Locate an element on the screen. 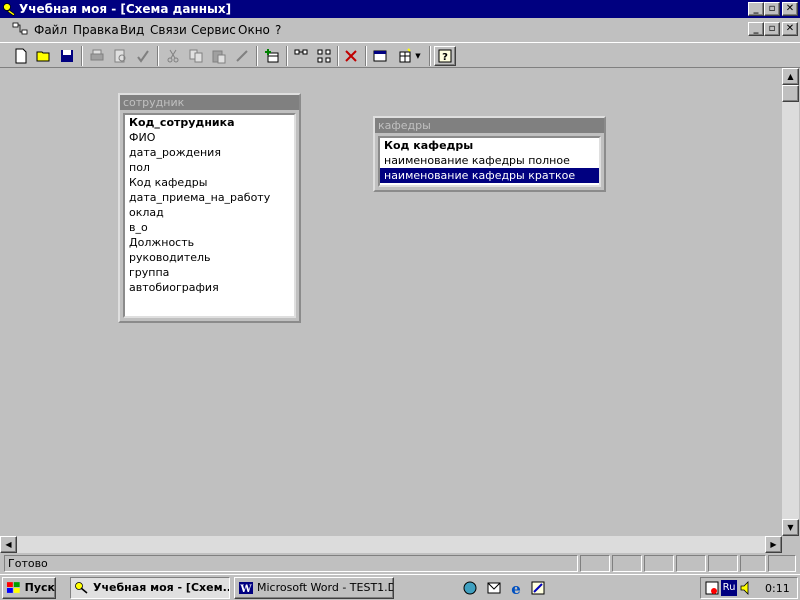 The image size is (800, 600). doc-close-button: ✕ is located at coordinates (790, 29).